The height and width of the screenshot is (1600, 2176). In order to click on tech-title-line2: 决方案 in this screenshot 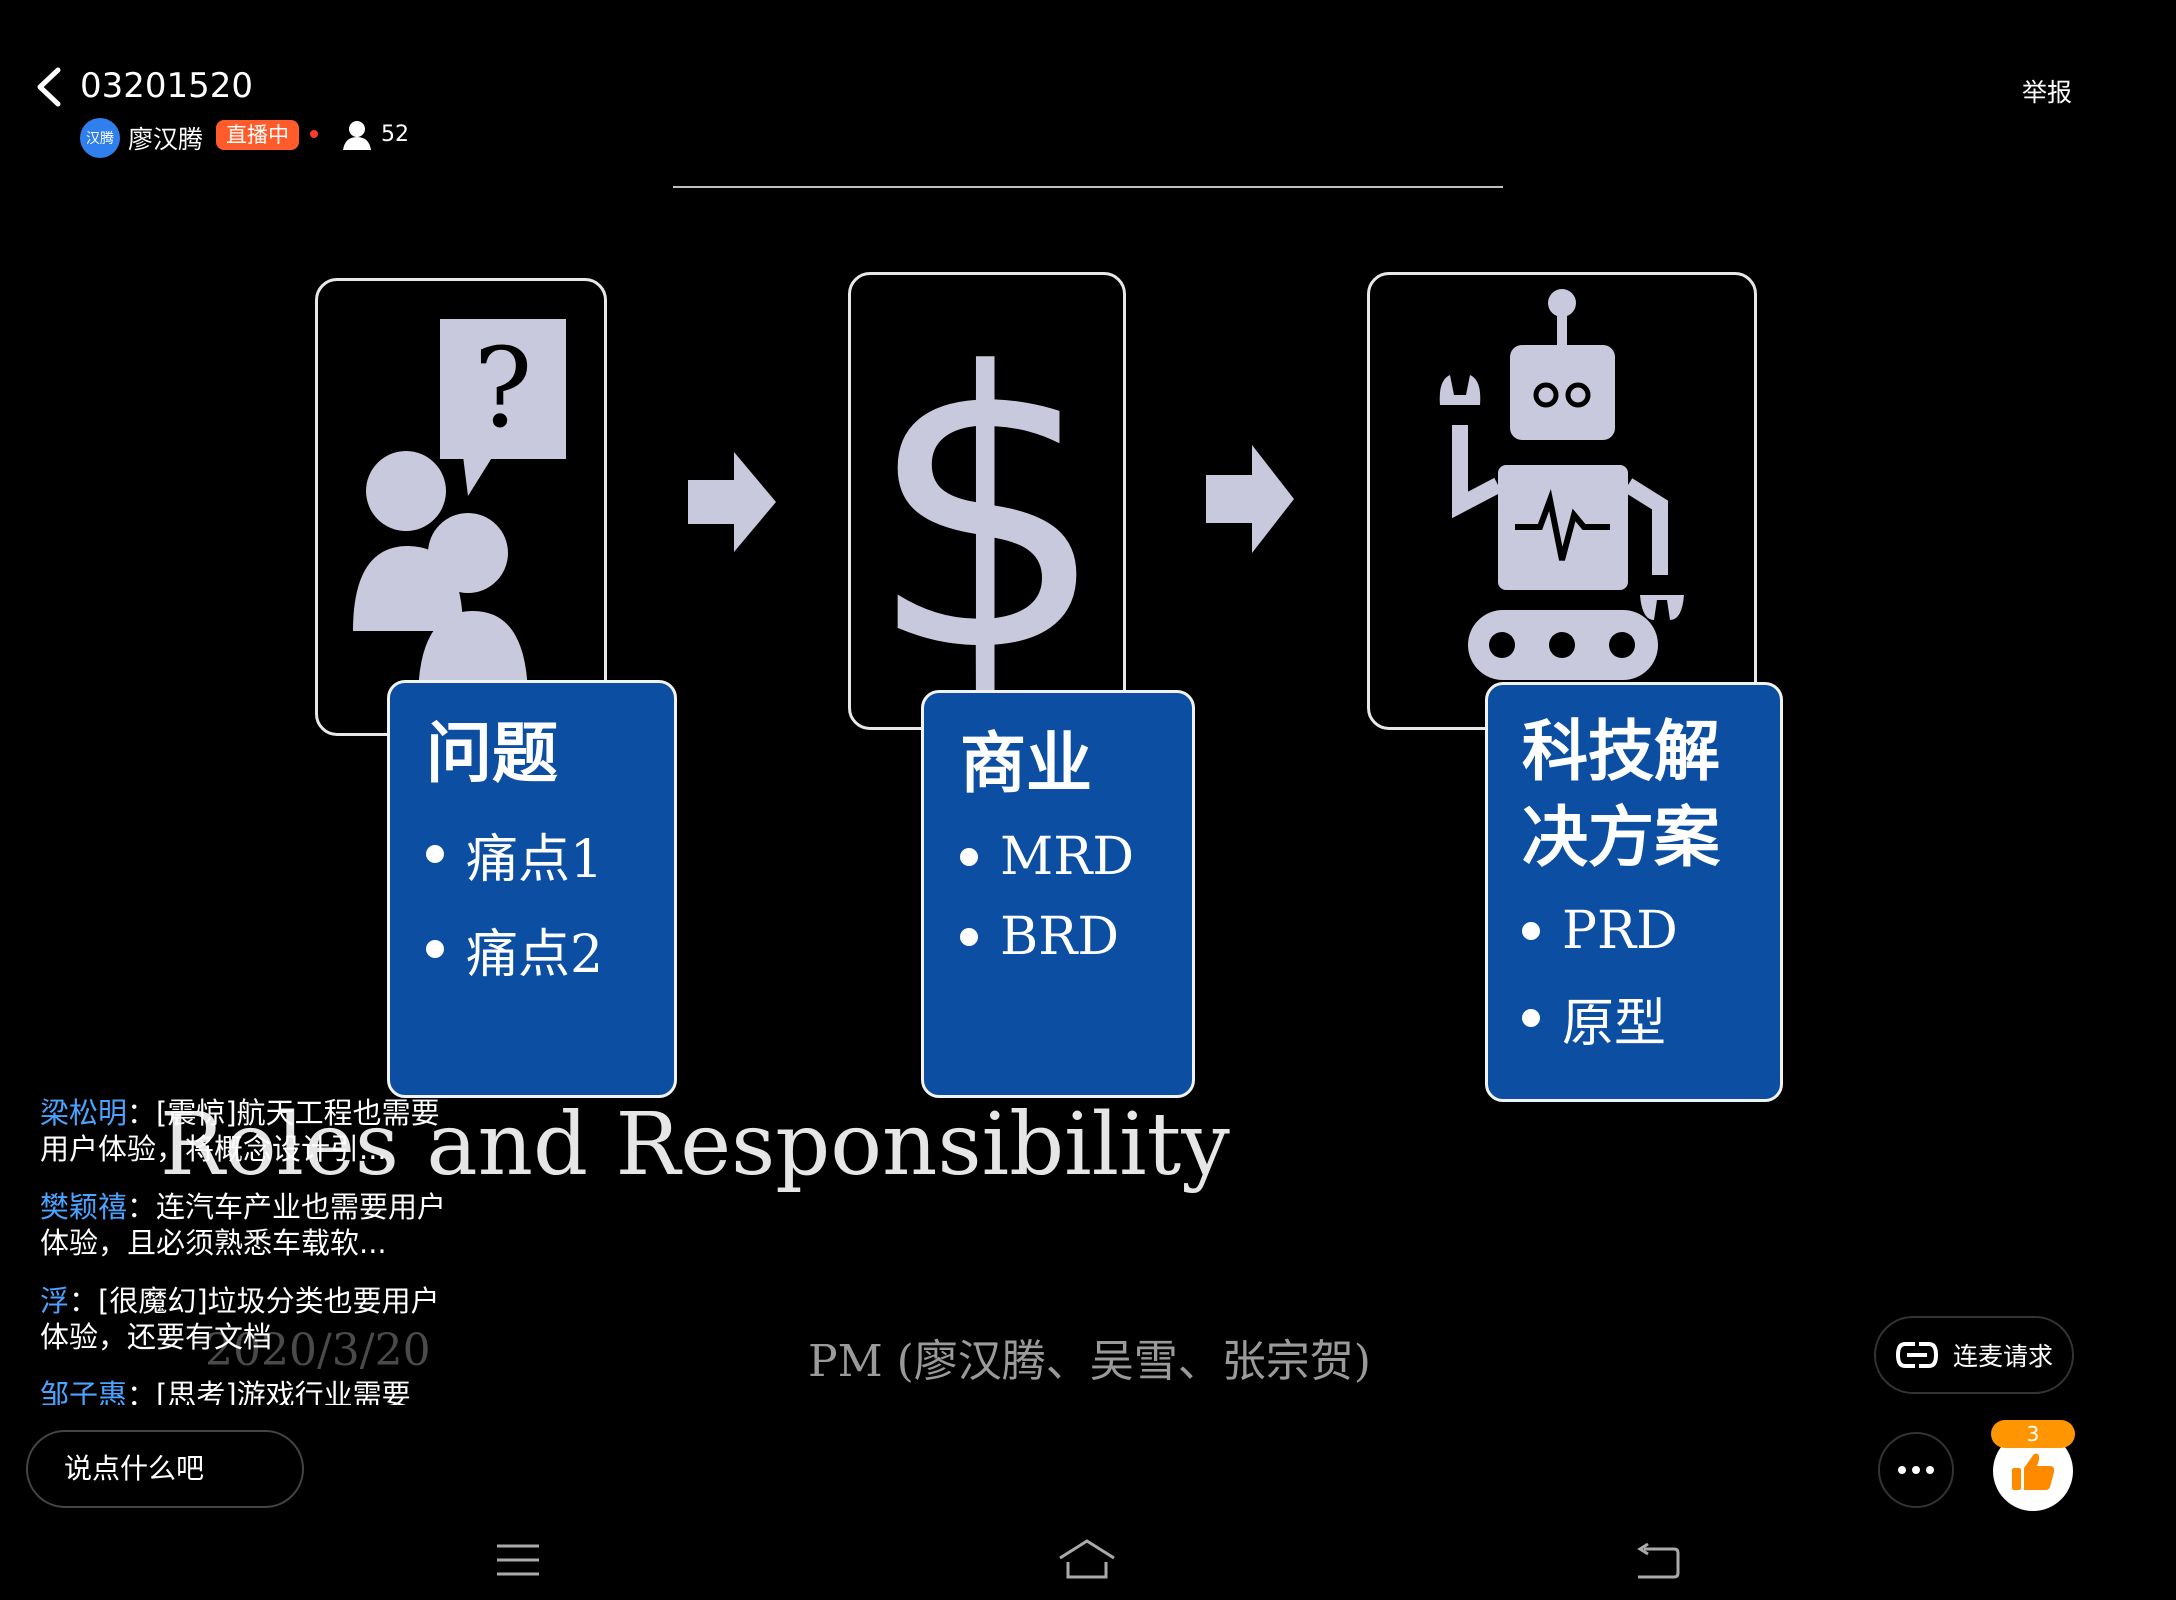, I will do `click(1621, 837)`.